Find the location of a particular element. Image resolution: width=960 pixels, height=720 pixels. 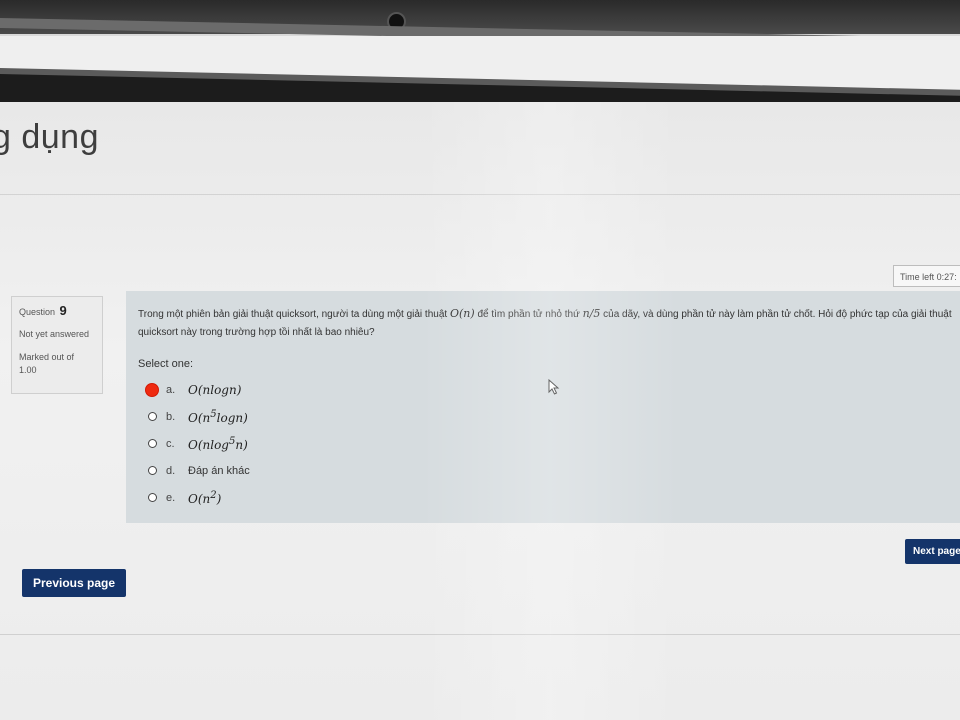

answer-text: O(n5logn) is located at coordinates (218, 417).